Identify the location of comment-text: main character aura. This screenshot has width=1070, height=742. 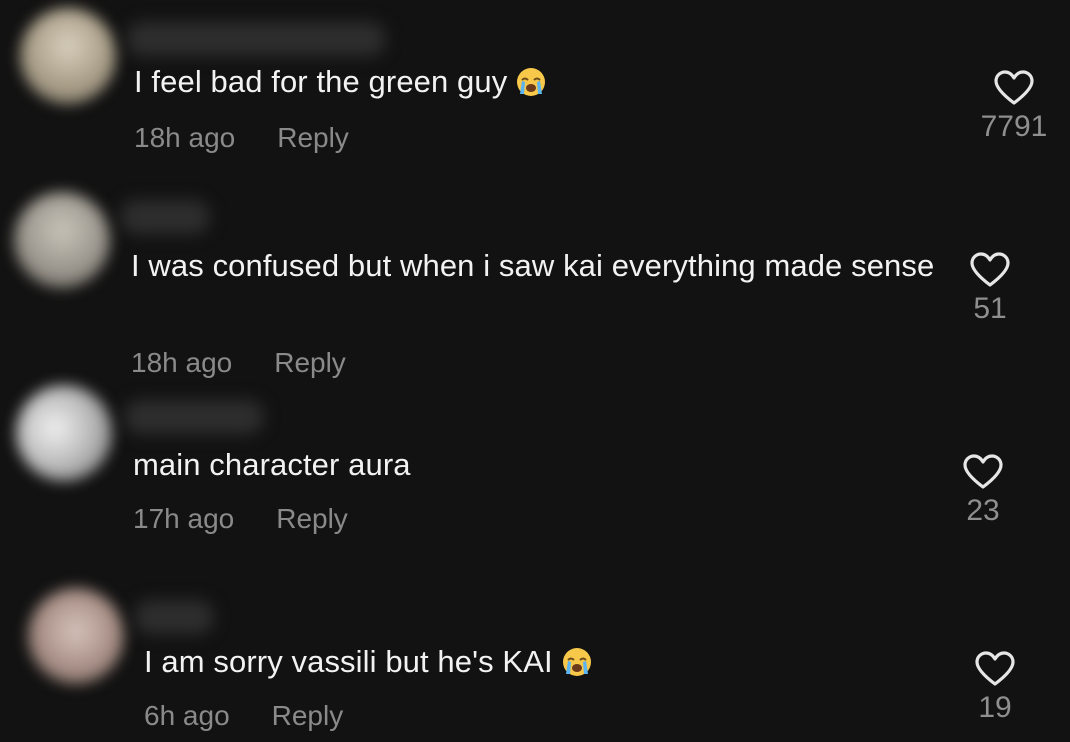
(533, 465).